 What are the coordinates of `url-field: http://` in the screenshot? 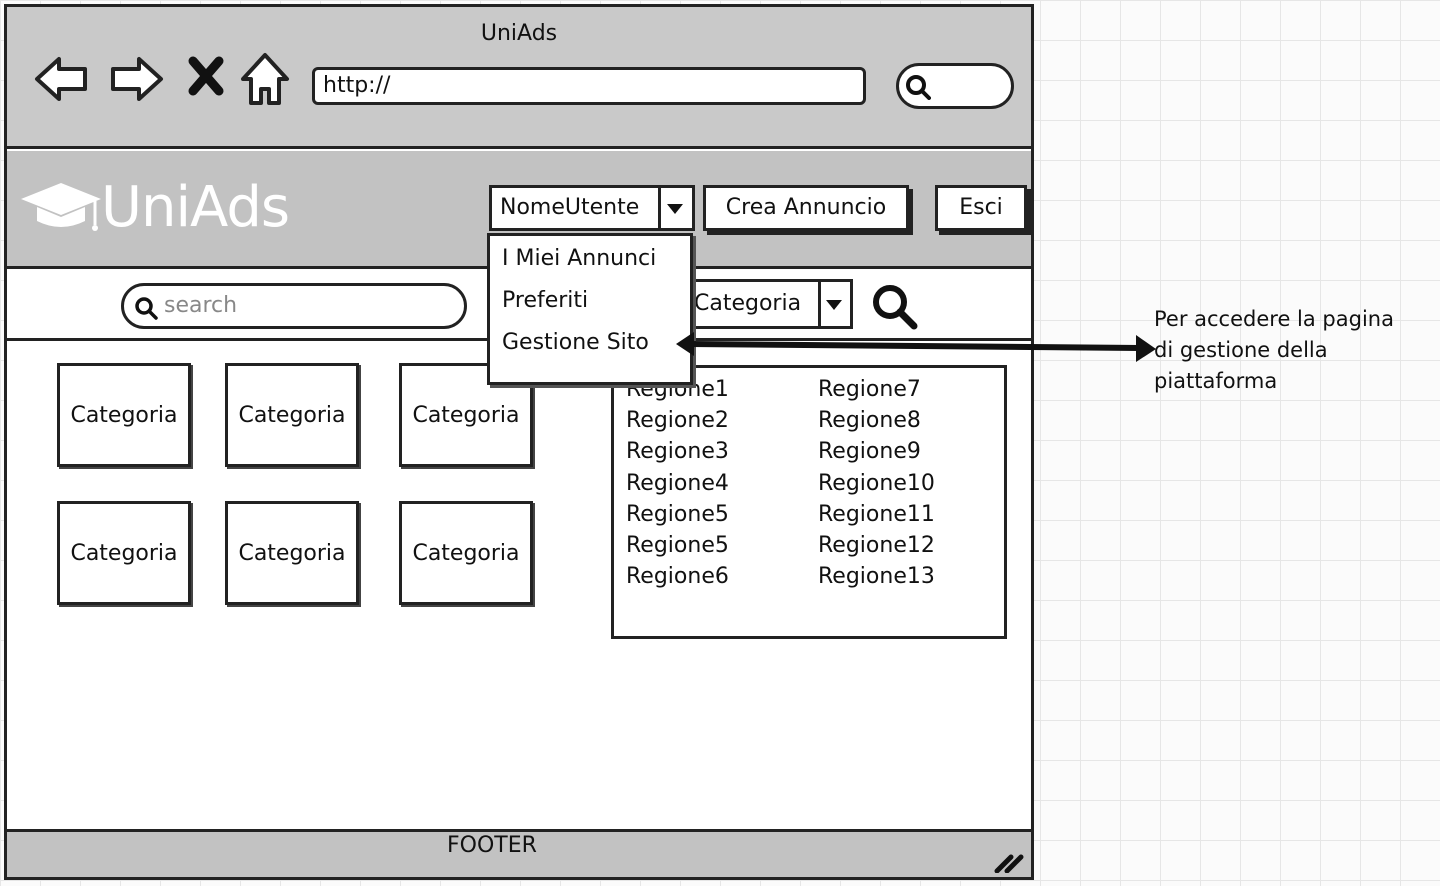 It's located at (589, 86).